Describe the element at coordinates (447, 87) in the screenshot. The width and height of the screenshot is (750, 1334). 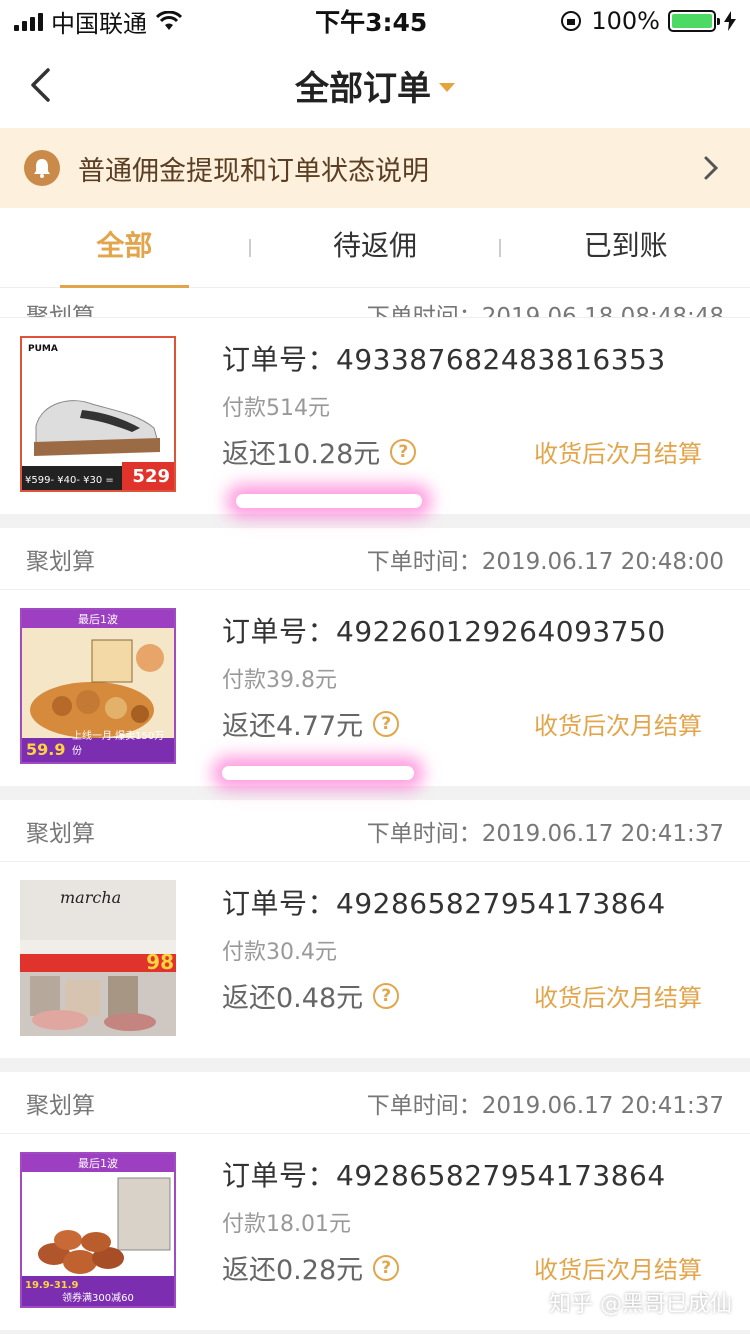
I see `caret-down-icon` at that location.